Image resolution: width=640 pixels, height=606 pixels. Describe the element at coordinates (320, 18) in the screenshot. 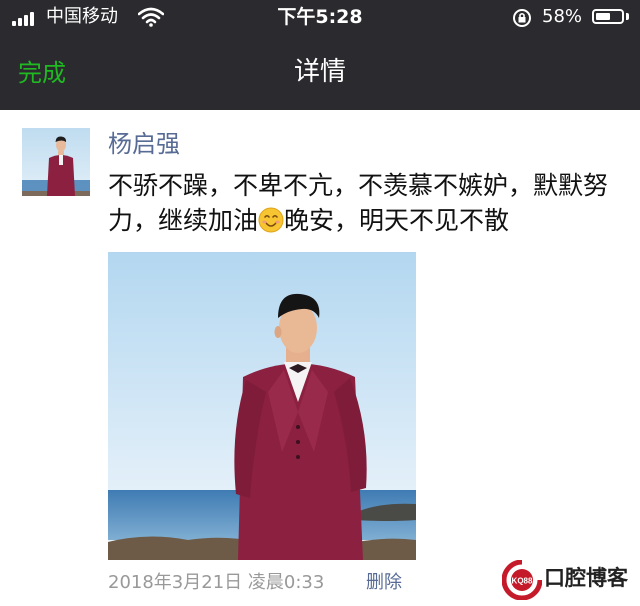

I see `status-bar: 中国移动 下午5:28 58%` at that location.